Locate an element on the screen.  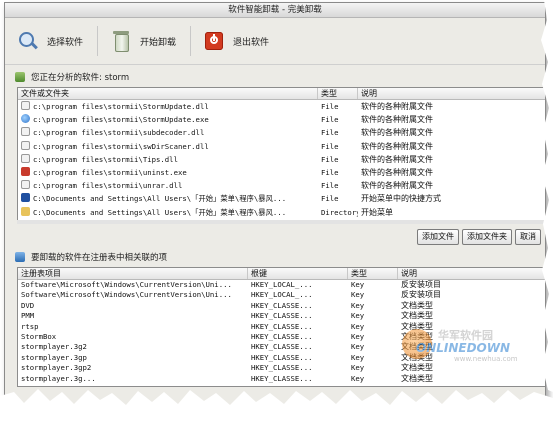
registry-row: stormplayer.3gp HKEY_CLASSE... Key 文档类型 is located at coordinates (281, 357).